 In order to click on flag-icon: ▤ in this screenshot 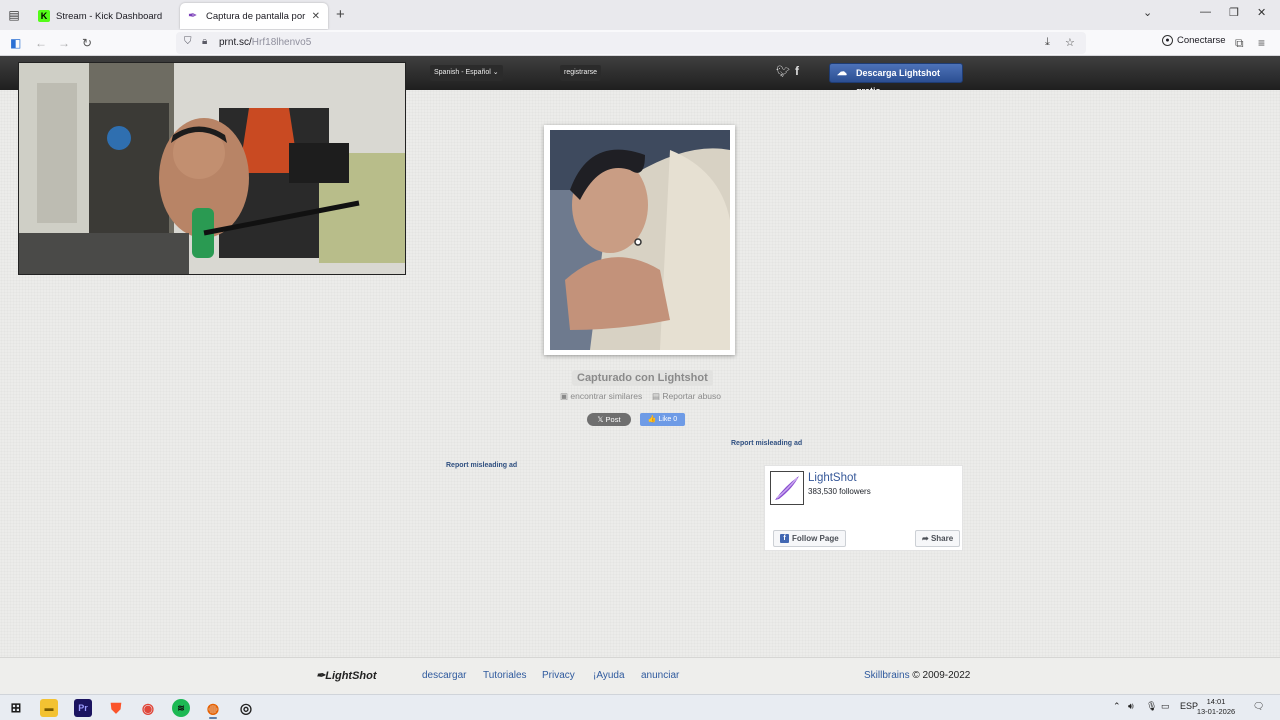, I will do `click(656, 396)`.